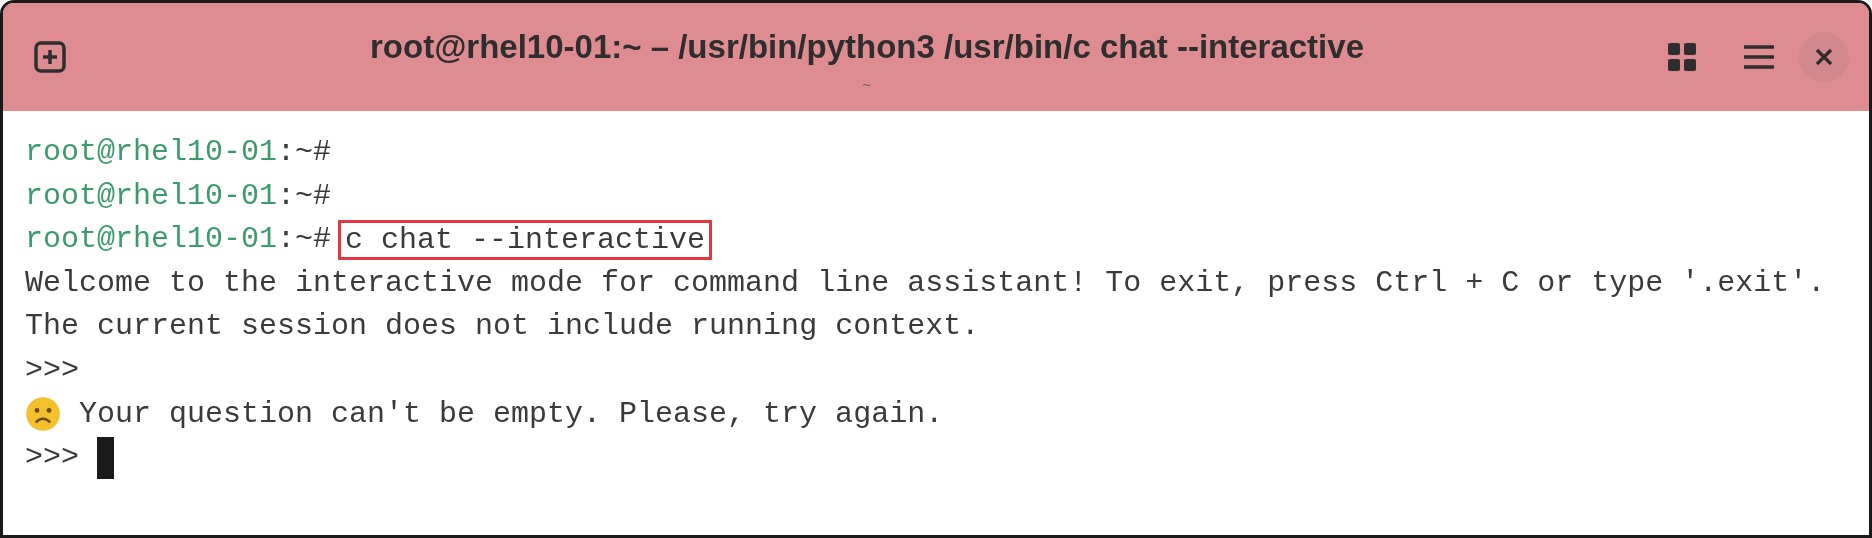 This screenshot has height=538, width=1872. What do you see at coordinates (525, 240) in the screenshot?
I see `command-text: c chat --interactive` at bounding box center [525, 240].